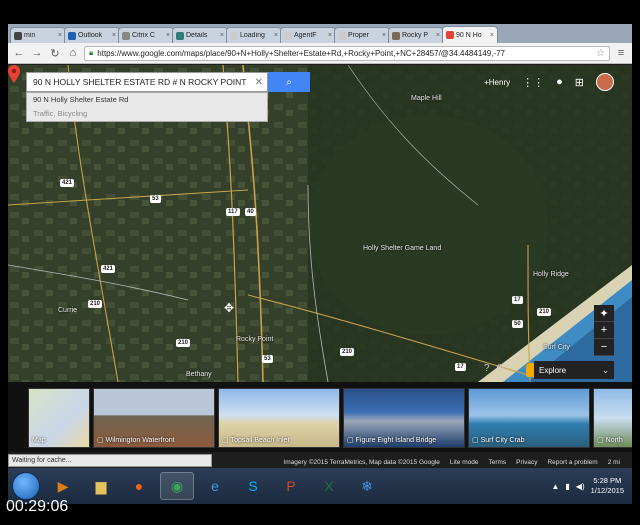 The width and height of the screenshot is (640, 525). What do you see at coordinates (91, 52) in the screenshot?
I see `lock-icon: 🔒︎` at bounding box center [91, 52].